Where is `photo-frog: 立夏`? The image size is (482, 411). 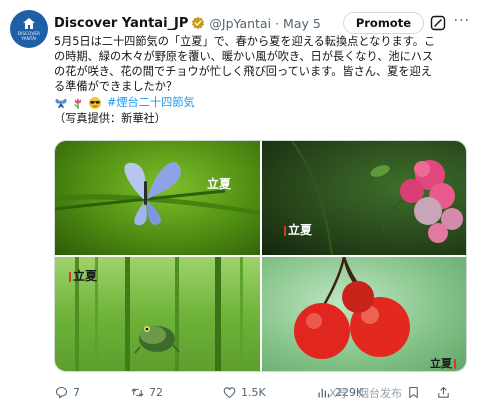
photo-frog: 立夏 is located at coordinates (157, 314).